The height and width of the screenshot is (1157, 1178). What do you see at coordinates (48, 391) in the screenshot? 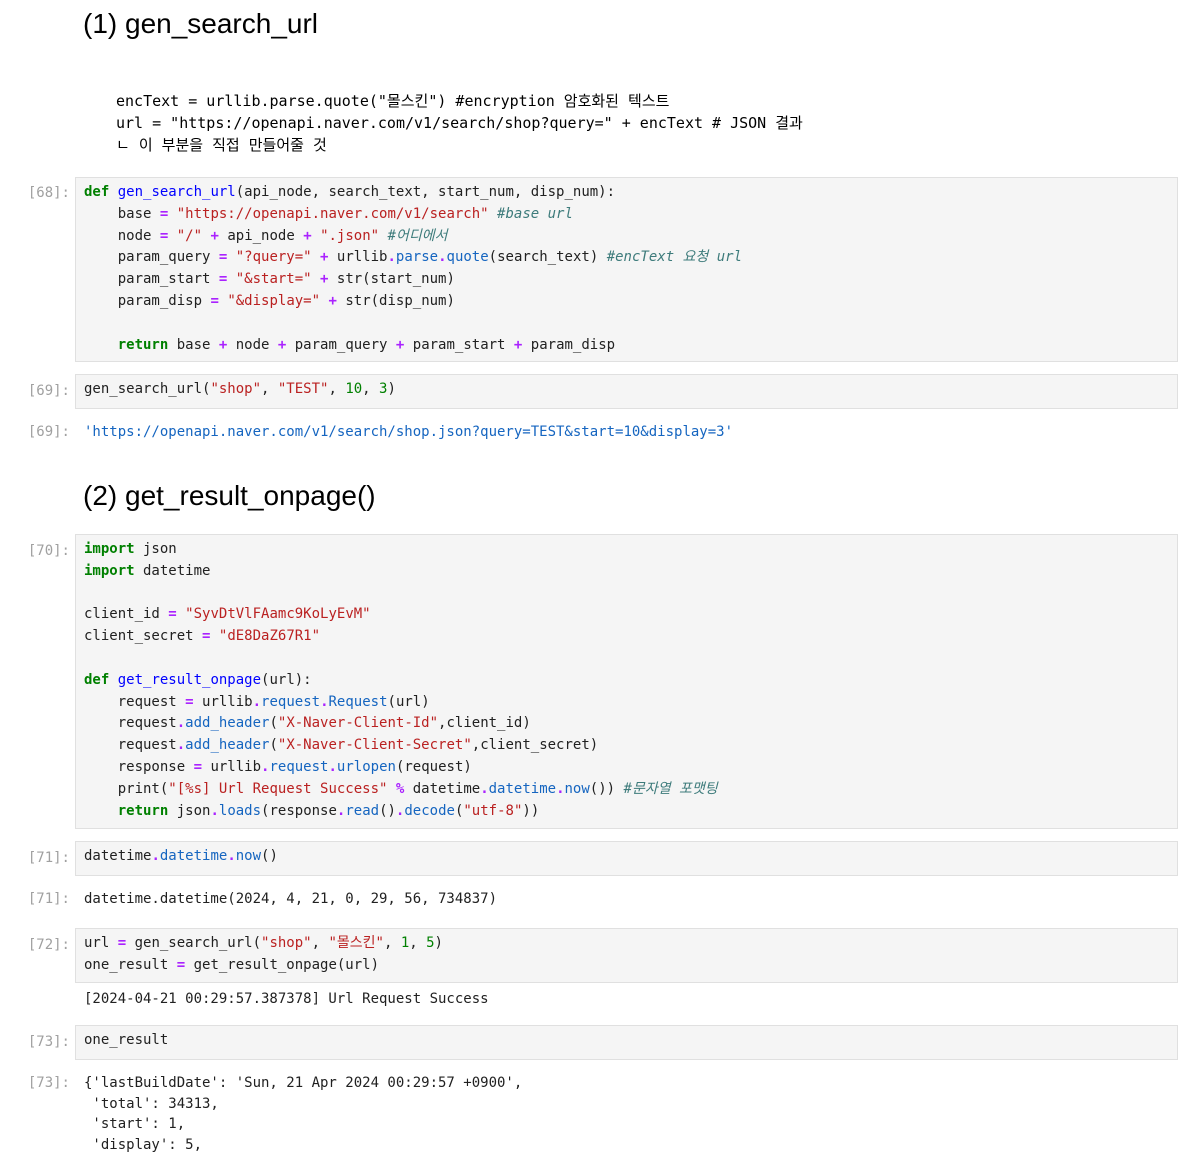
I see `cell-69-prompt: [69]:` at bounding box center [48, 391].